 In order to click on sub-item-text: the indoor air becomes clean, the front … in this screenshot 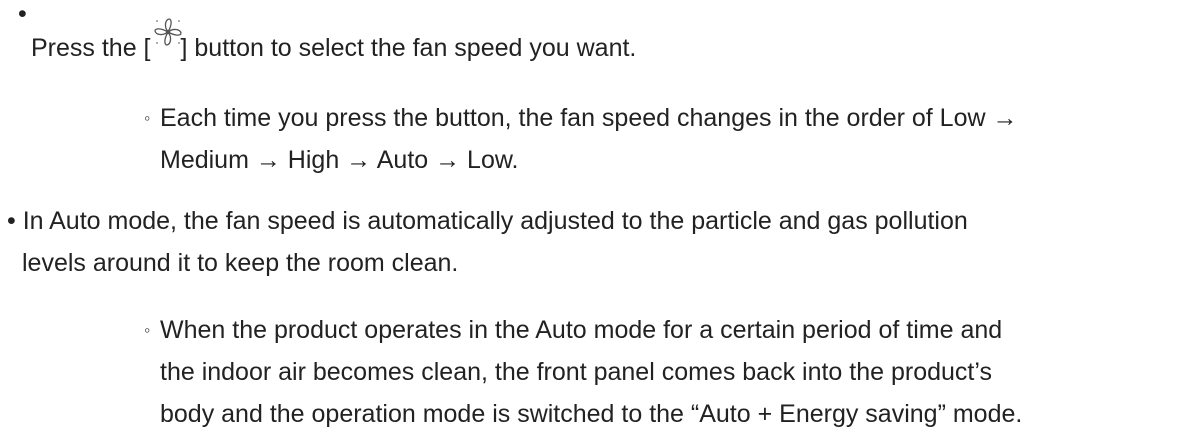, I will do `click(576, 372)`.